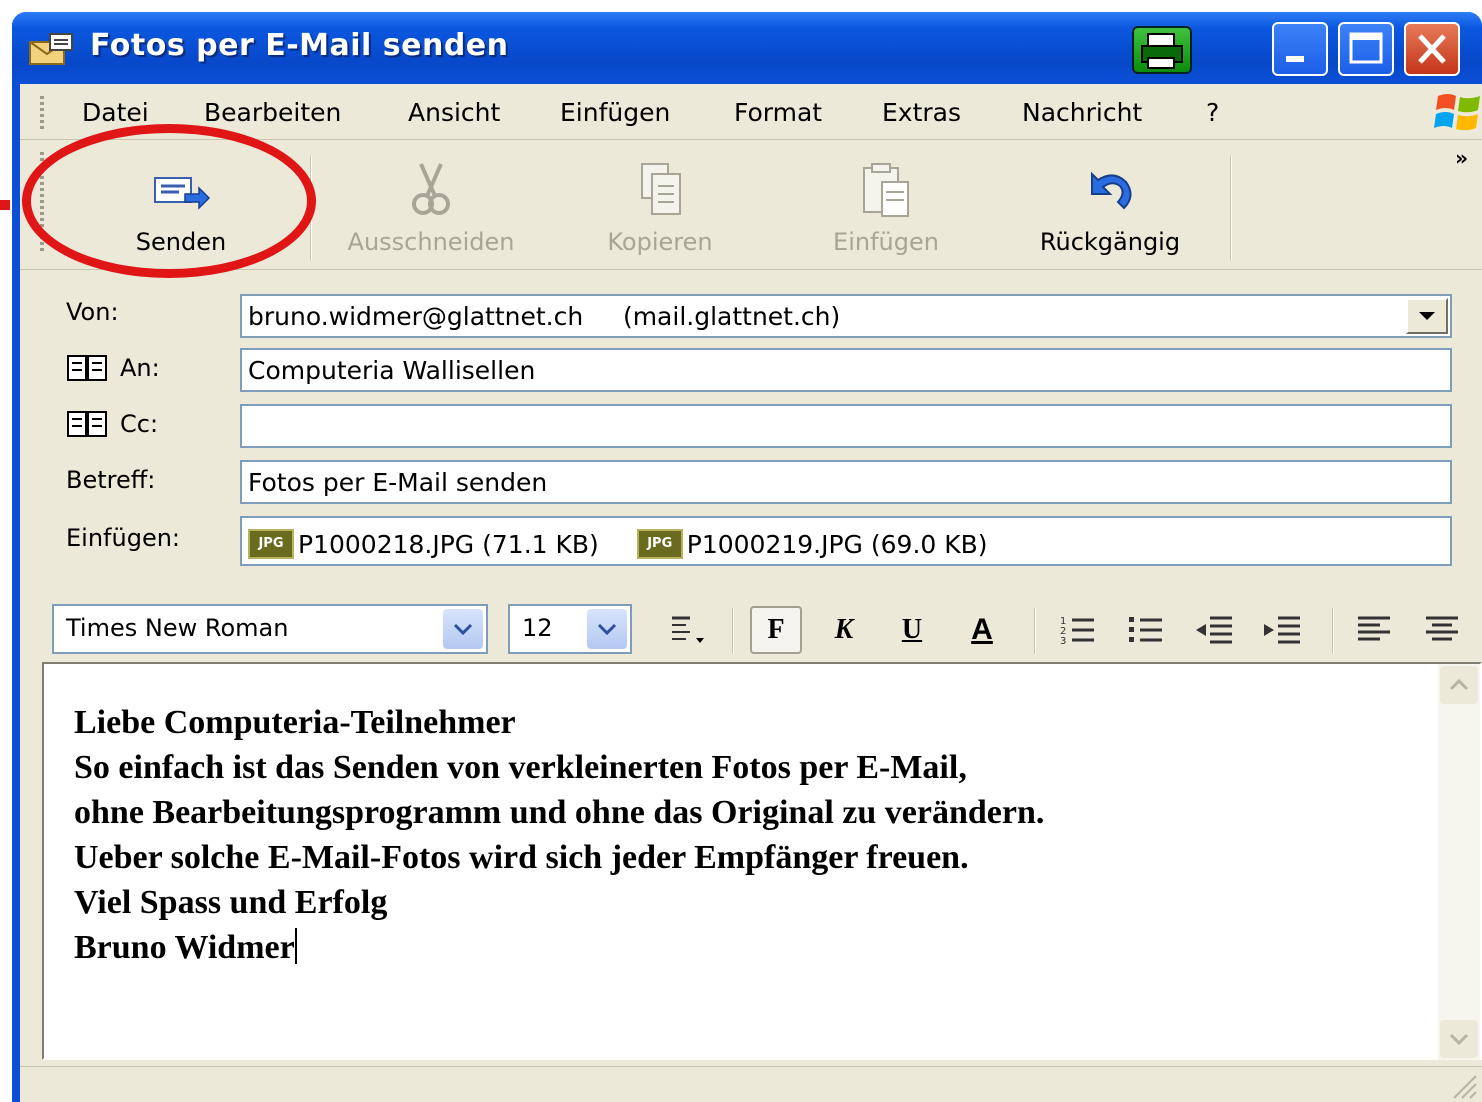 Image resolution: width=1482 pixels, height=1102 pixels. What do you see at coordinates (886, 242) in the screenshot?
I see `paste-label: Einfügen` at bounding box center [886, 242].